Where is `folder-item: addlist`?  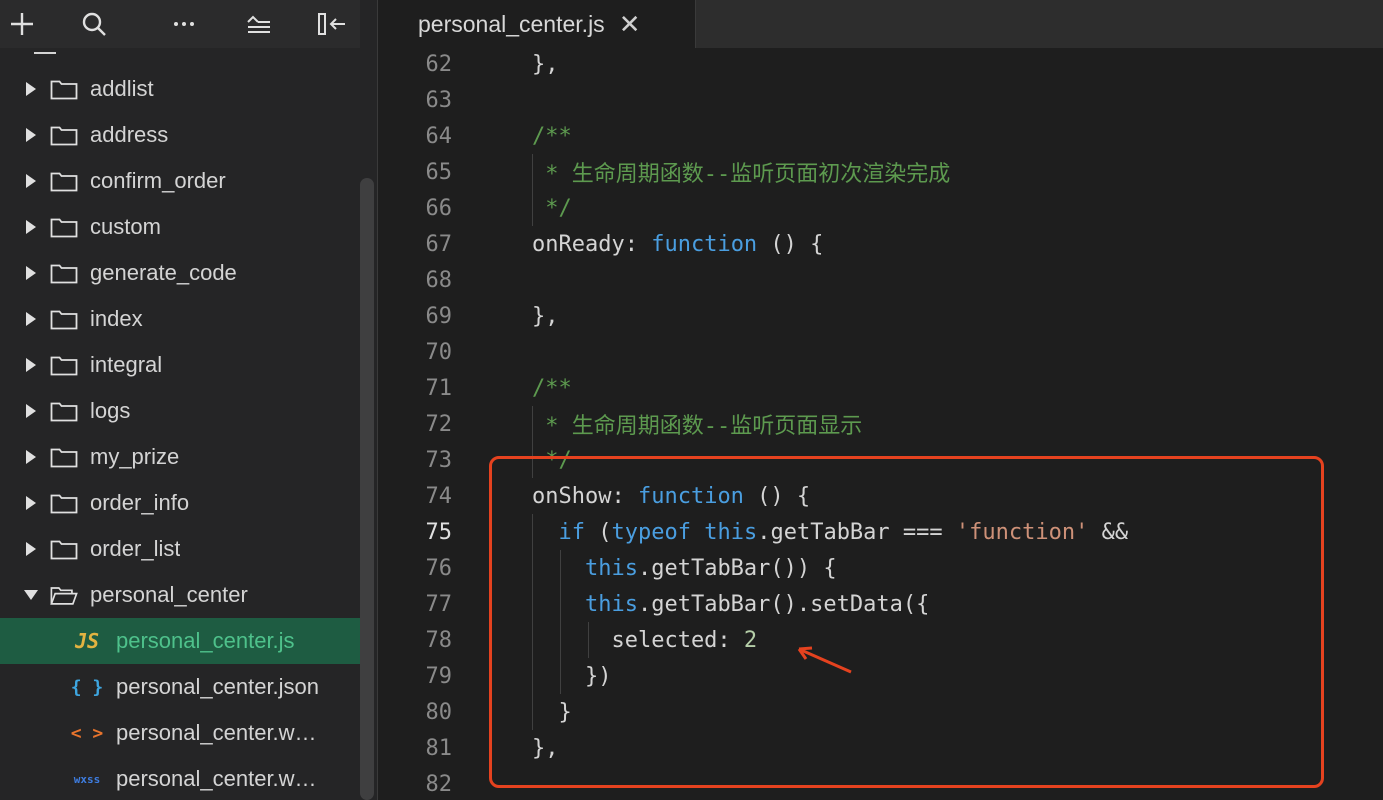 folder-item: addlist is located at coordinates (180, 89).